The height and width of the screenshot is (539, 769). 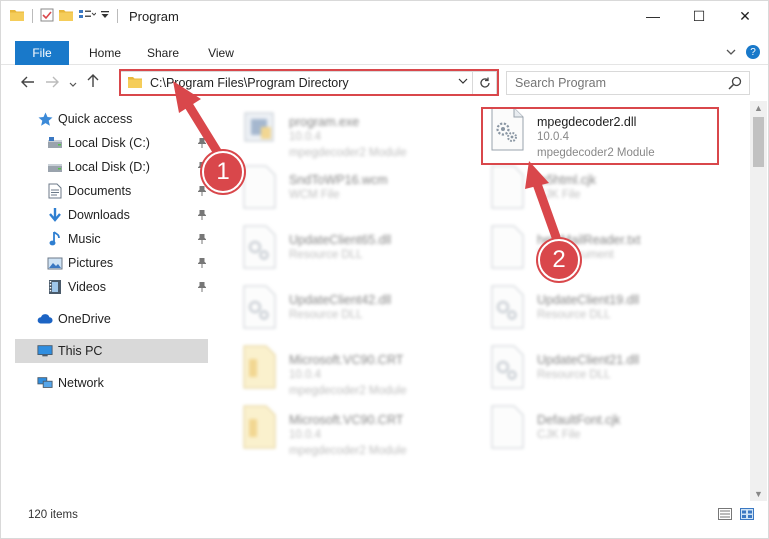 I want to click on step-2-marker: 2, so click(x=559, y=260).